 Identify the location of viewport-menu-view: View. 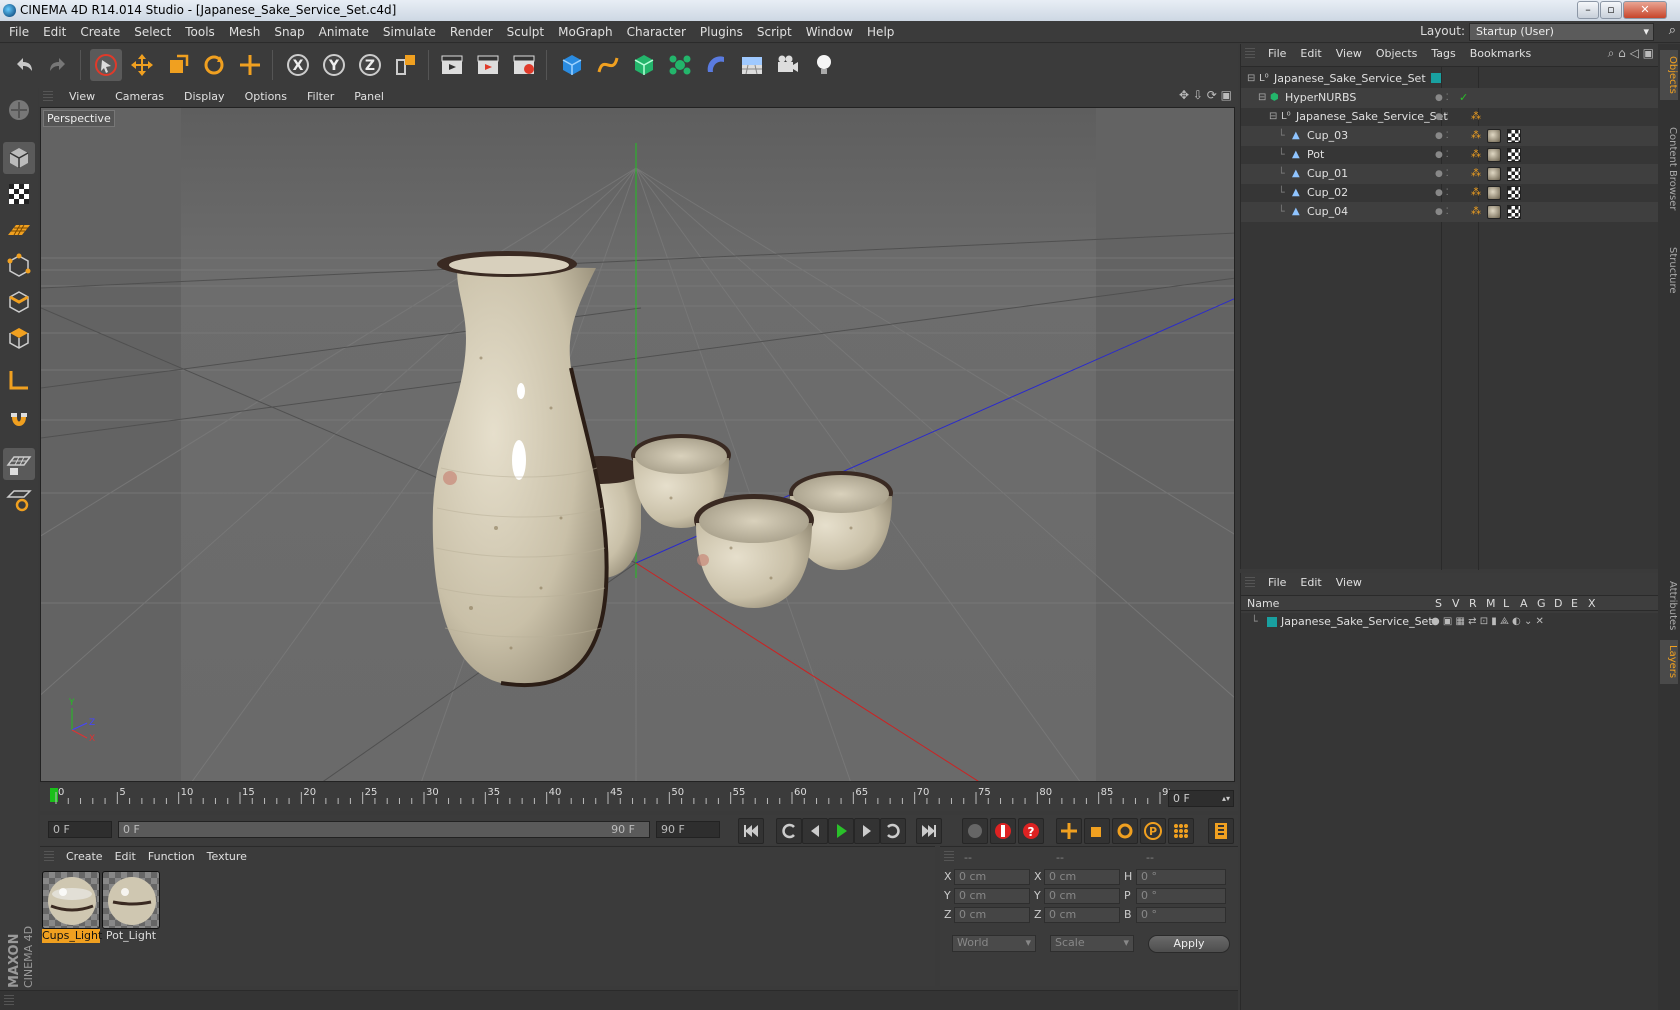
(82, 97).